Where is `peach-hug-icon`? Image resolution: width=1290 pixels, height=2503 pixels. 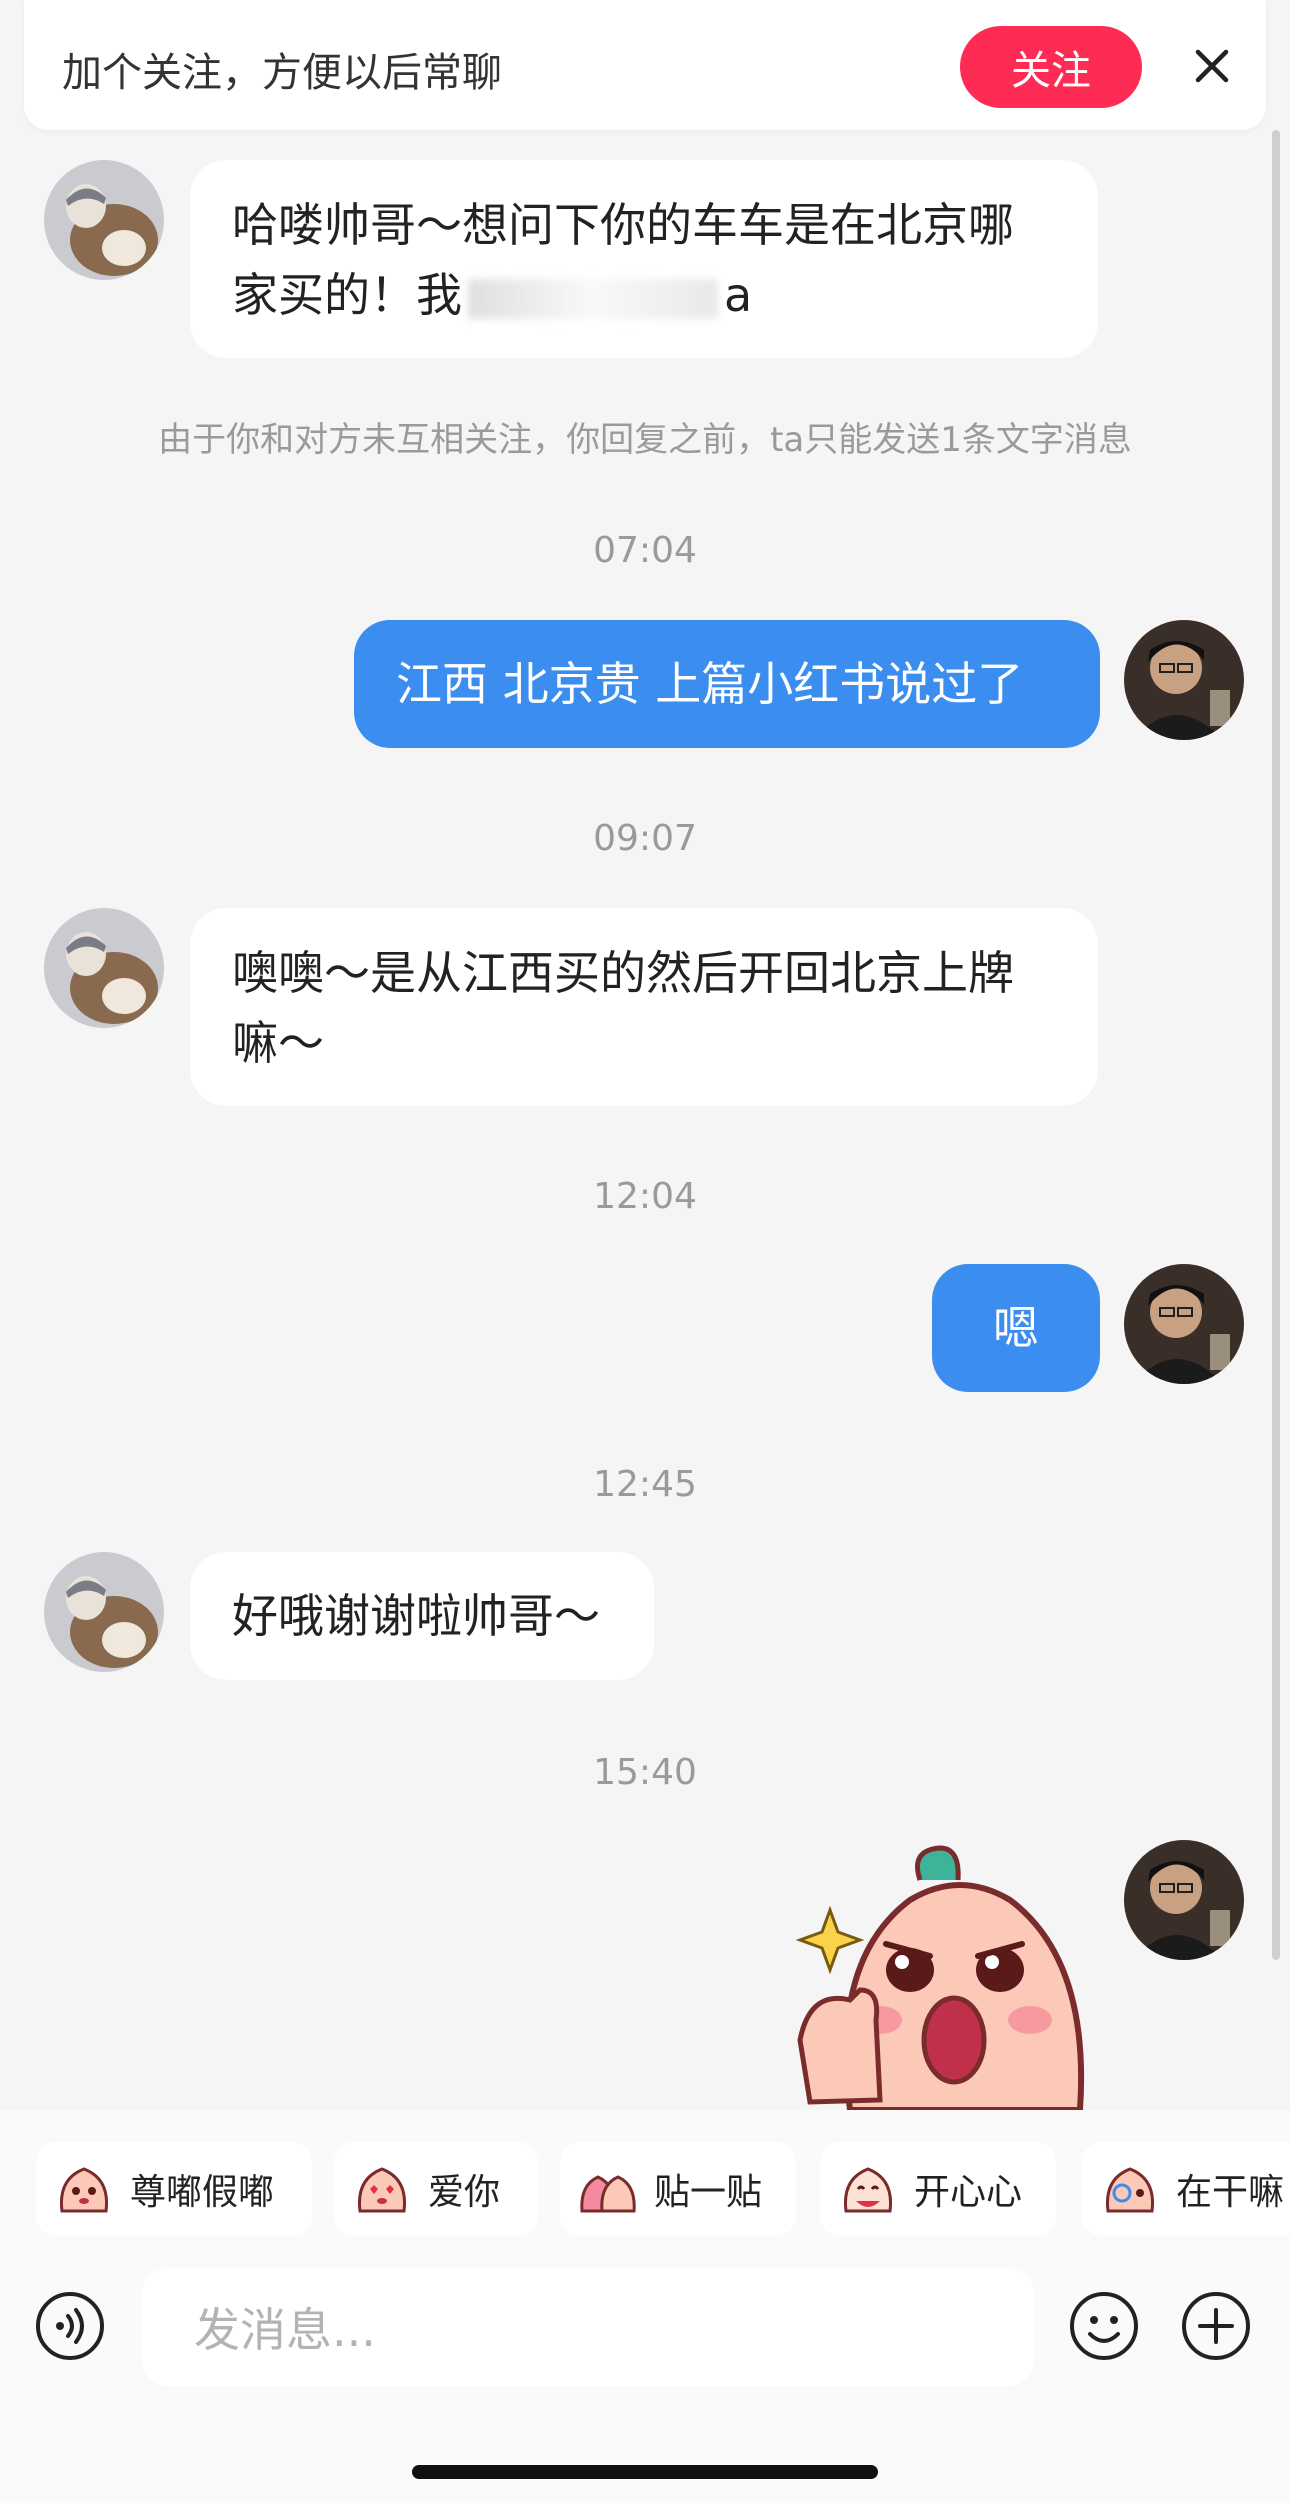
peach-hug-icon is located at coordinates (608, 2194).